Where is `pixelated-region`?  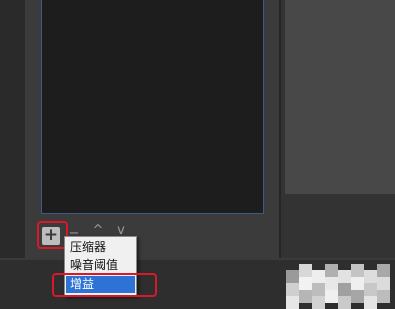 pixelated-region is located at coordinates (340, 286).